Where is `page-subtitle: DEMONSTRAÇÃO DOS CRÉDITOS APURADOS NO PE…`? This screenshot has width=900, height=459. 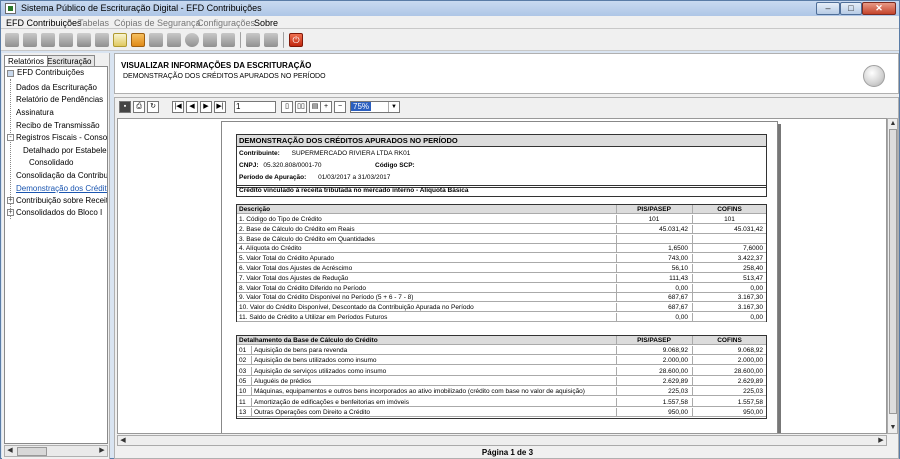 page-subtitle: DEMONSTRAÇÃO DOS CRÉDITOS APURADOS NO PE… is located at coordinates (224, 76).